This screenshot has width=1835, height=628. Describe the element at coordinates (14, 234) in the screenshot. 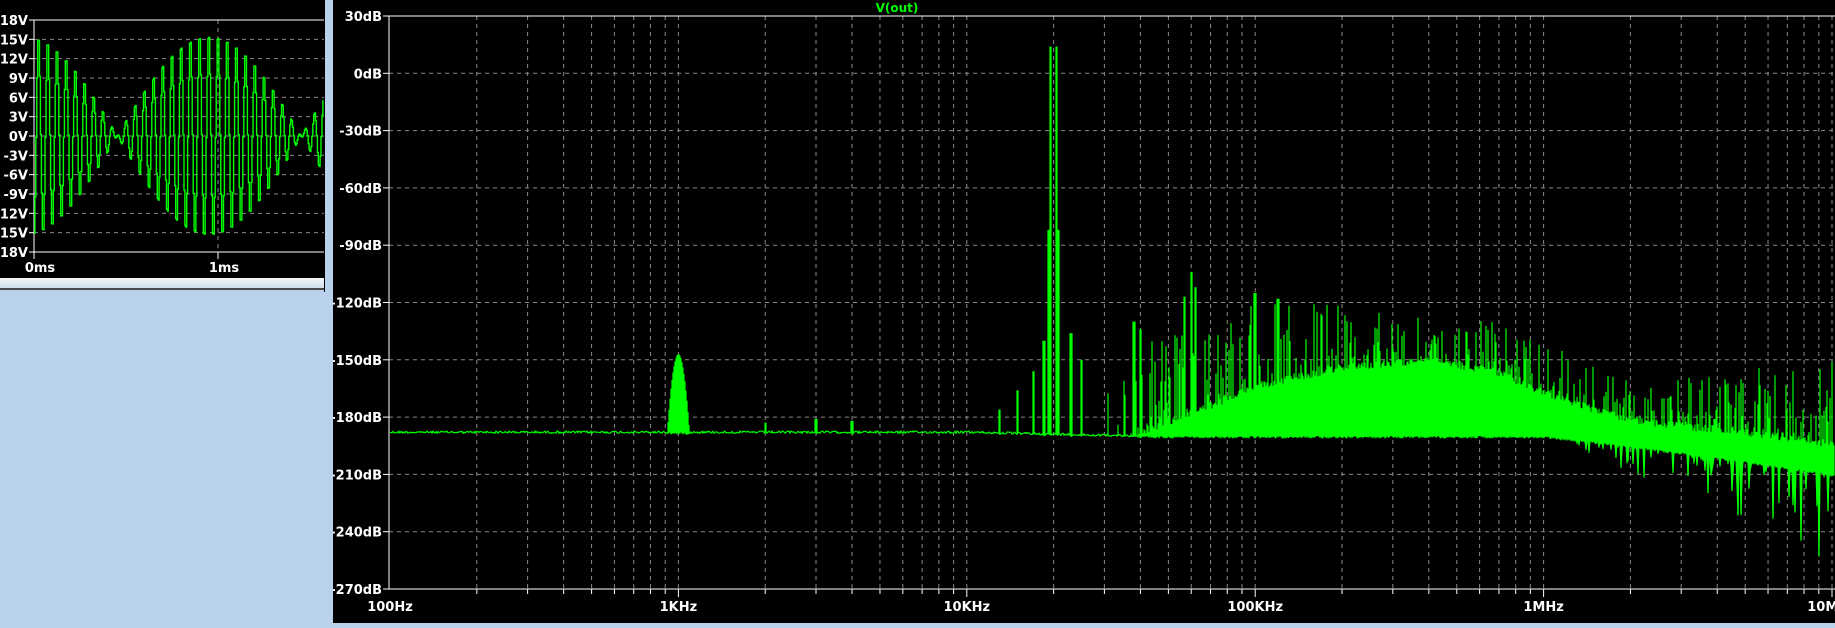

I see `y-tick-label: -15V` at that location.